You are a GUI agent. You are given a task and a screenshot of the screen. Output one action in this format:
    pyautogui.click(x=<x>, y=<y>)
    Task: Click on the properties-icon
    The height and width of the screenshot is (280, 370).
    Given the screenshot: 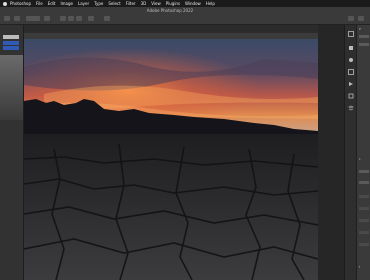 What is the action you would take?
    pyautogui.click(x=351, y=48)
    